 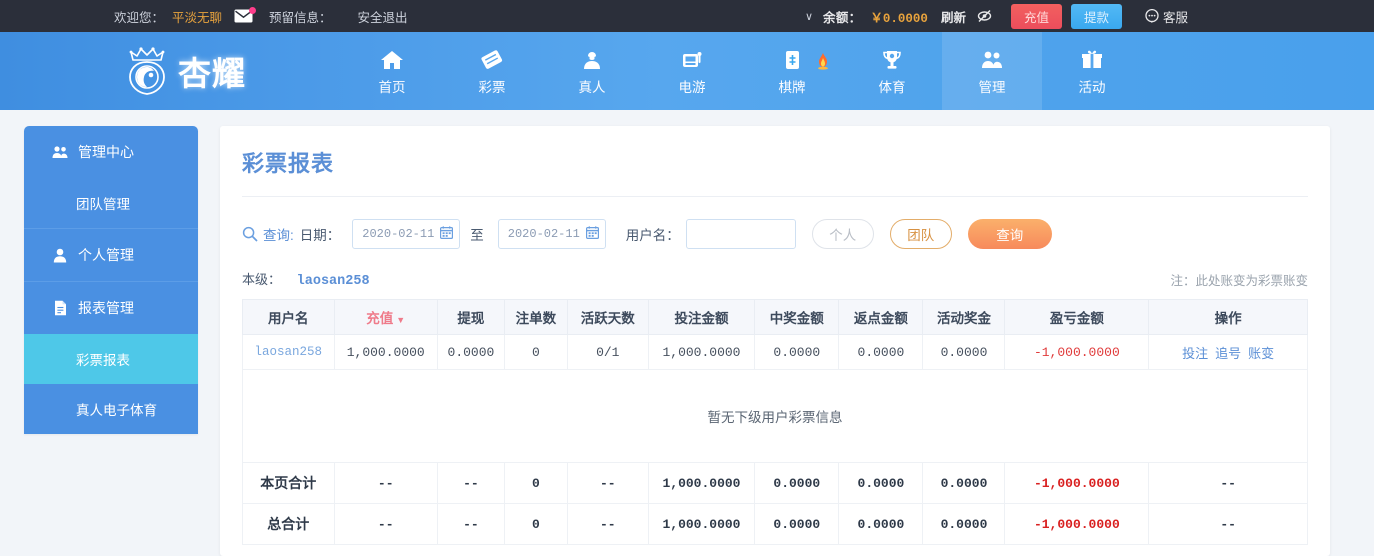 What do you see at coordinates (492, 87) in the screenshot?
I see `nav-label: 彩票` at bounding box center [492, 87].